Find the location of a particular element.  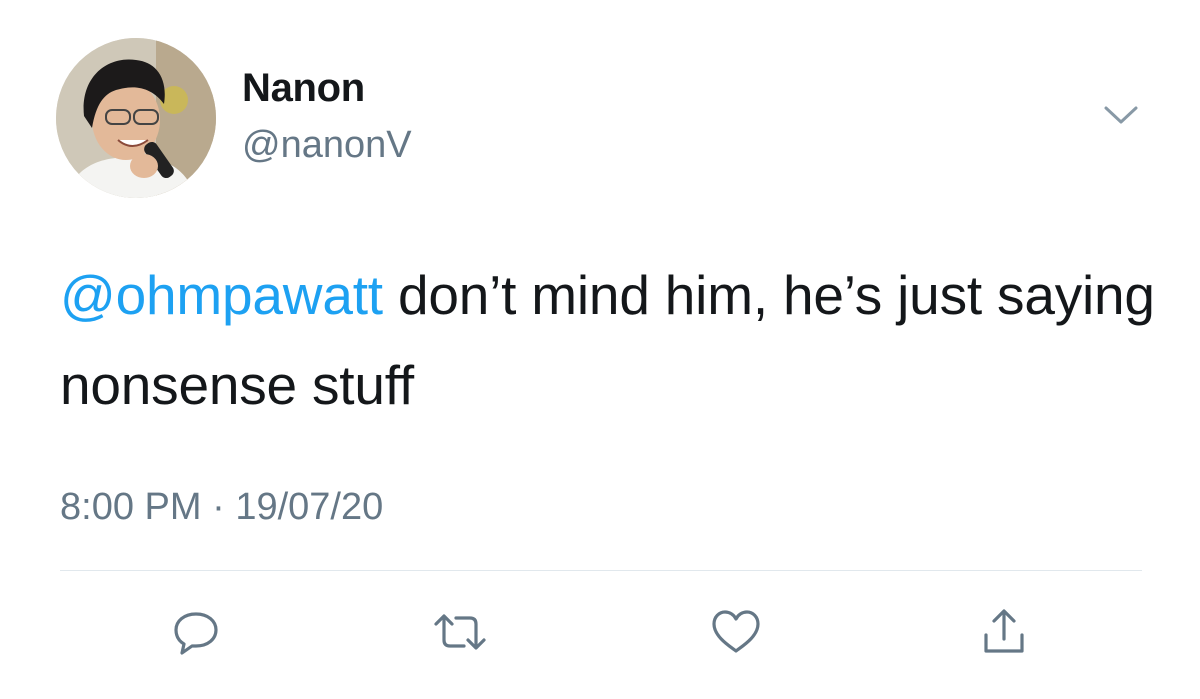

retweet-arrows-icon is located at coordinates (460, 632).